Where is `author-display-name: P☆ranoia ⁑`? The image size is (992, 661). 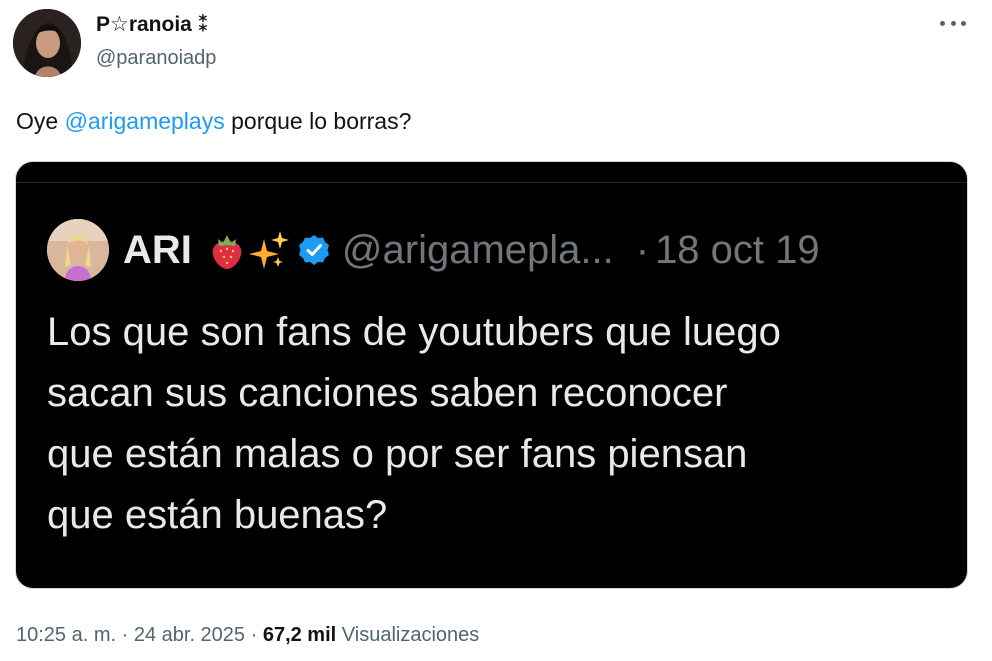
author-display-name: P☆ranoia ⁑ is located at coordinates (152, 24).